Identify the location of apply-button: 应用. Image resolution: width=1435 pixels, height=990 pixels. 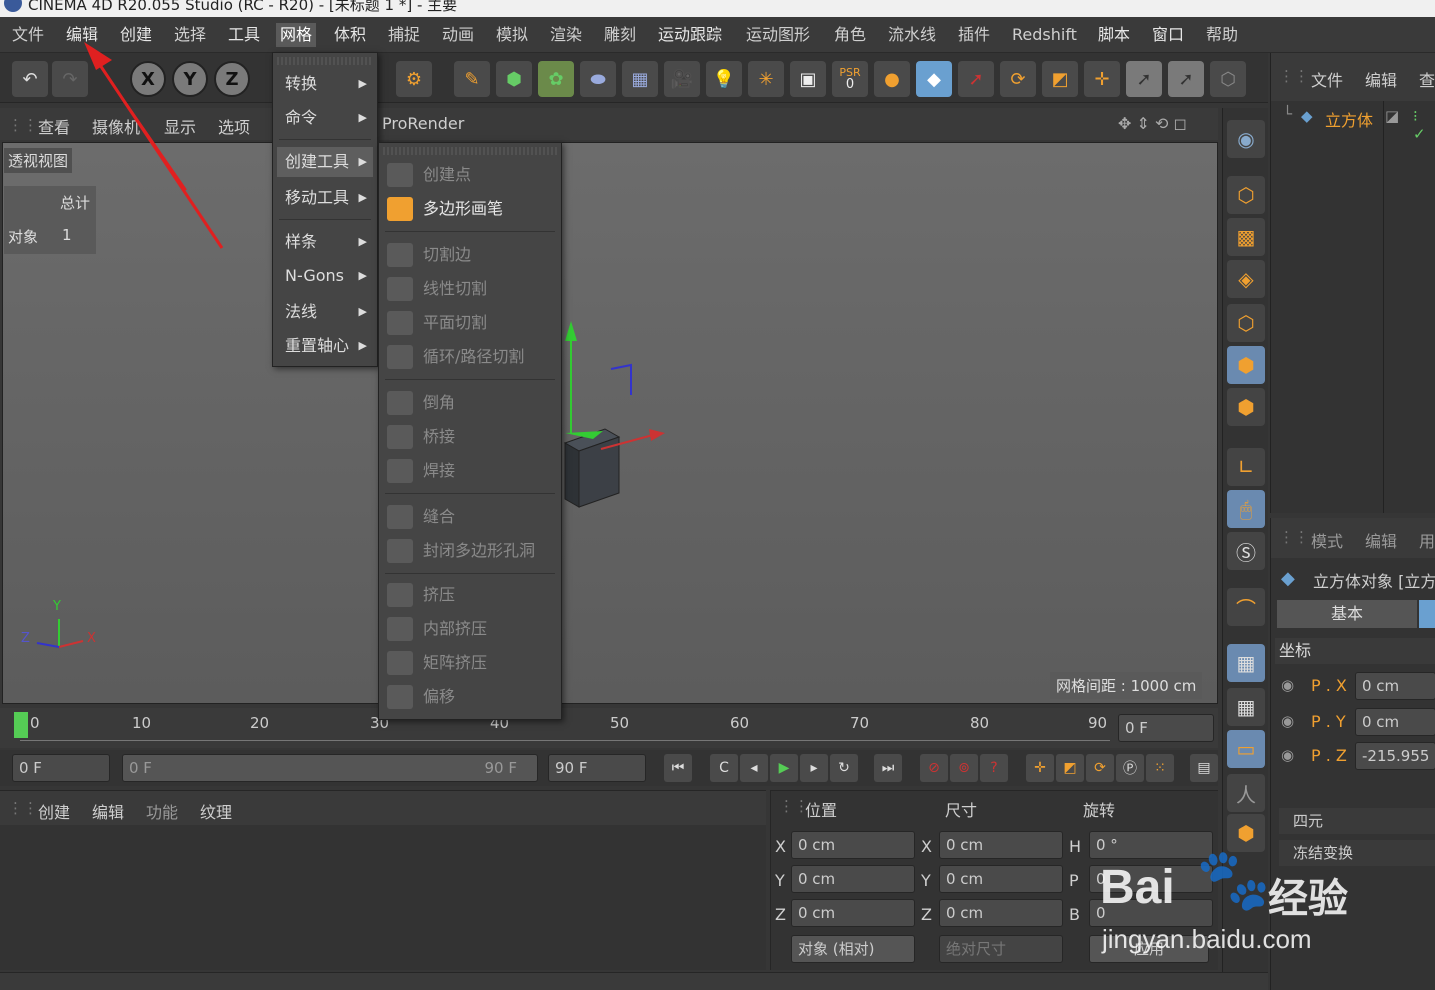
(1149, 949).